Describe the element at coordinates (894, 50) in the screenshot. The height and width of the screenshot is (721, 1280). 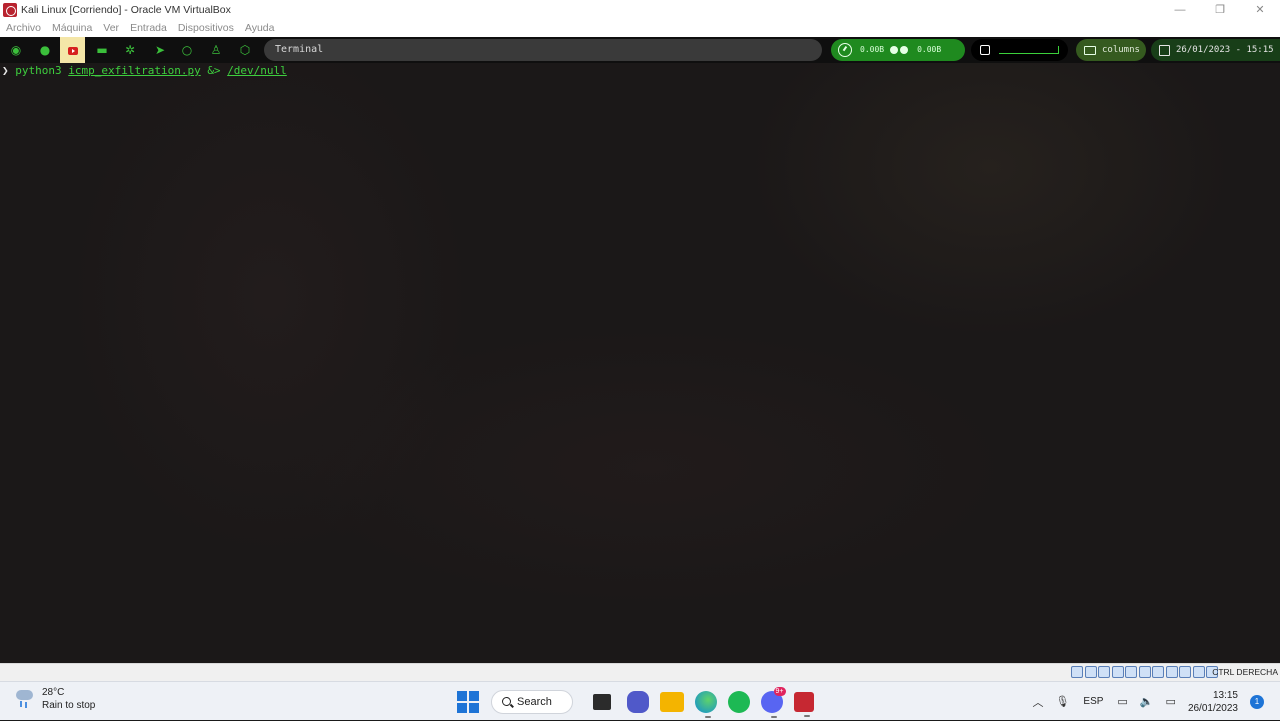
I see `download-icon` at that location.